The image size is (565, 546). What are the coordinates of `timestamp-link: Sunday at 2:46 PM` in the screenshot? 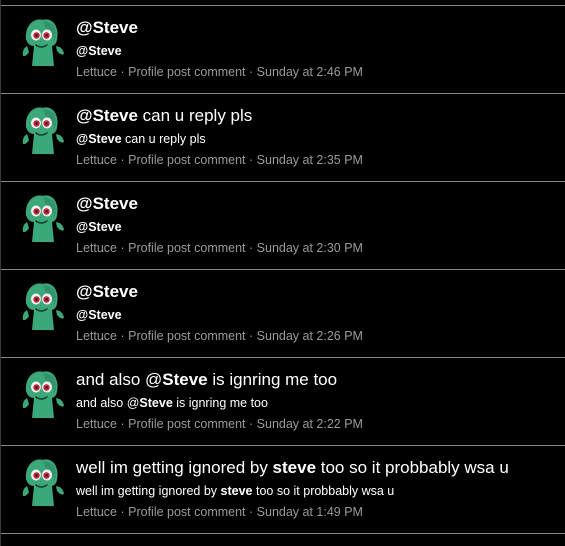 It's located at (310, 72).